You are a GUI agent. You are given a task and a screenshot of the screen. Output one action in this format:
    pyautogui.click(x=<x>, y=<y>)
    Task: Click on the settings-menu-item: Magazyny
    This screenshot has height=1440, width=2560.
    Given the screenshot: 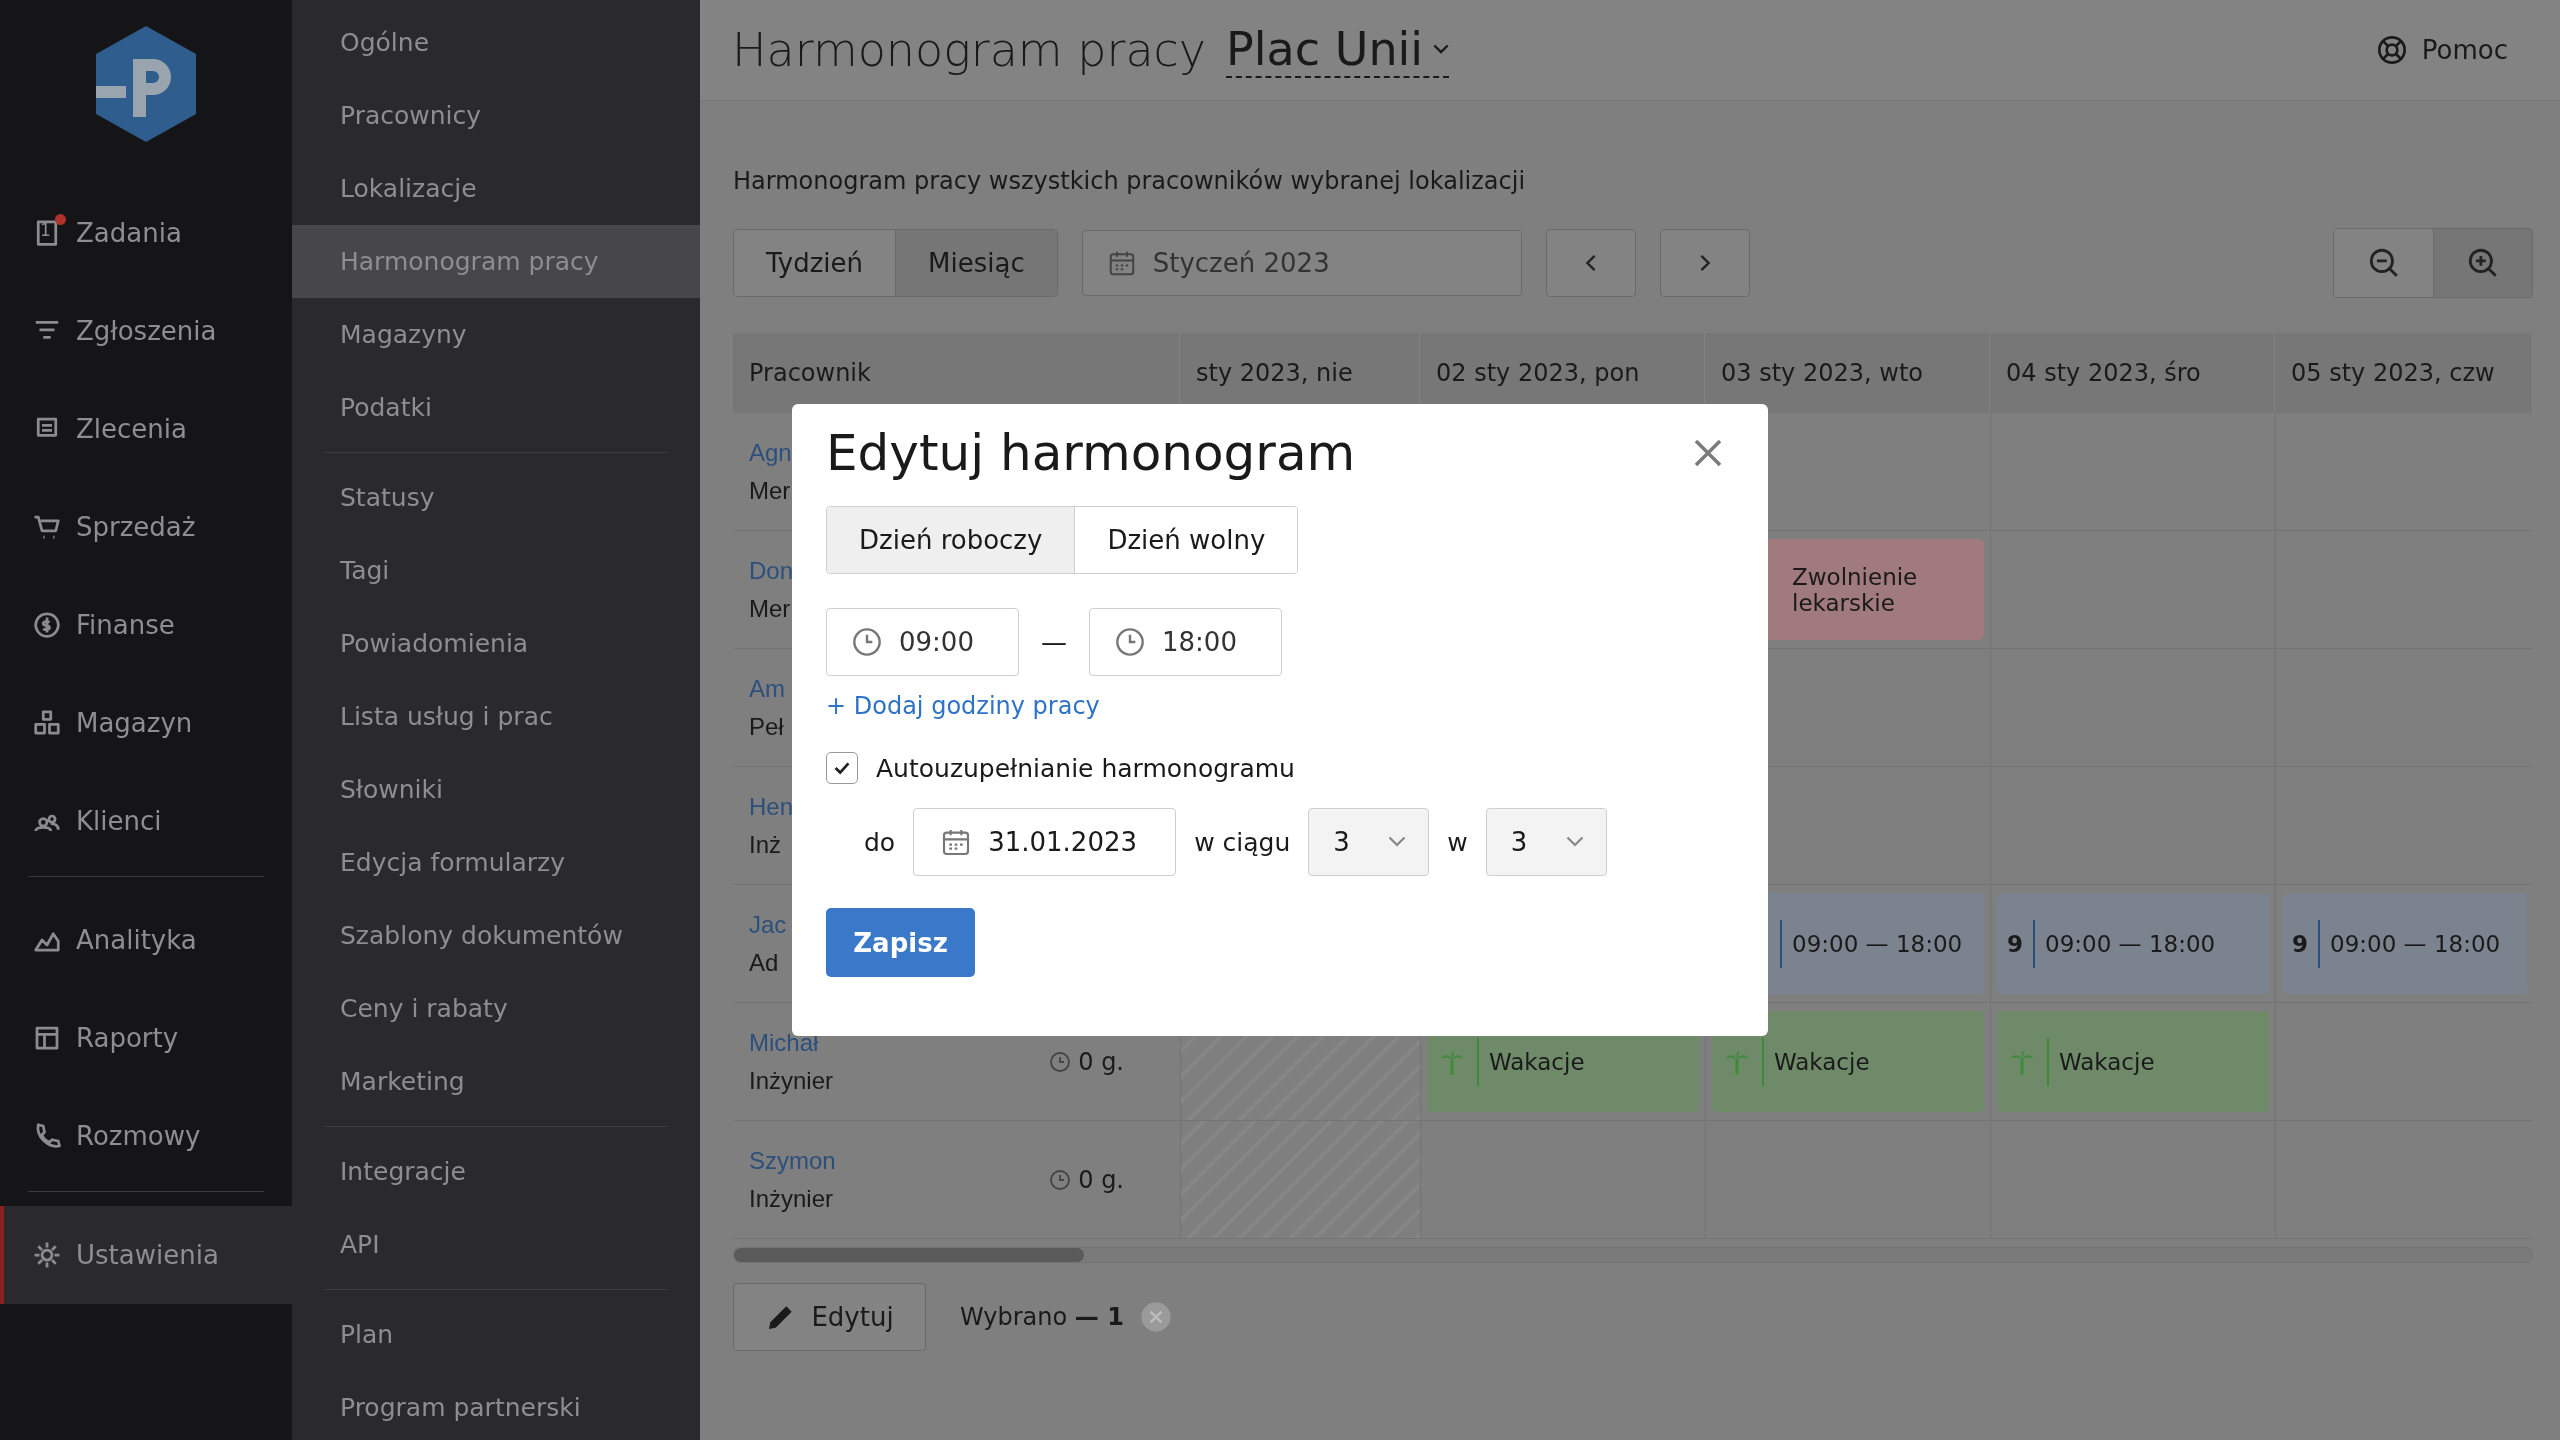 What is the action you would take?
    pyautogui.click(x=496, y=334)
    